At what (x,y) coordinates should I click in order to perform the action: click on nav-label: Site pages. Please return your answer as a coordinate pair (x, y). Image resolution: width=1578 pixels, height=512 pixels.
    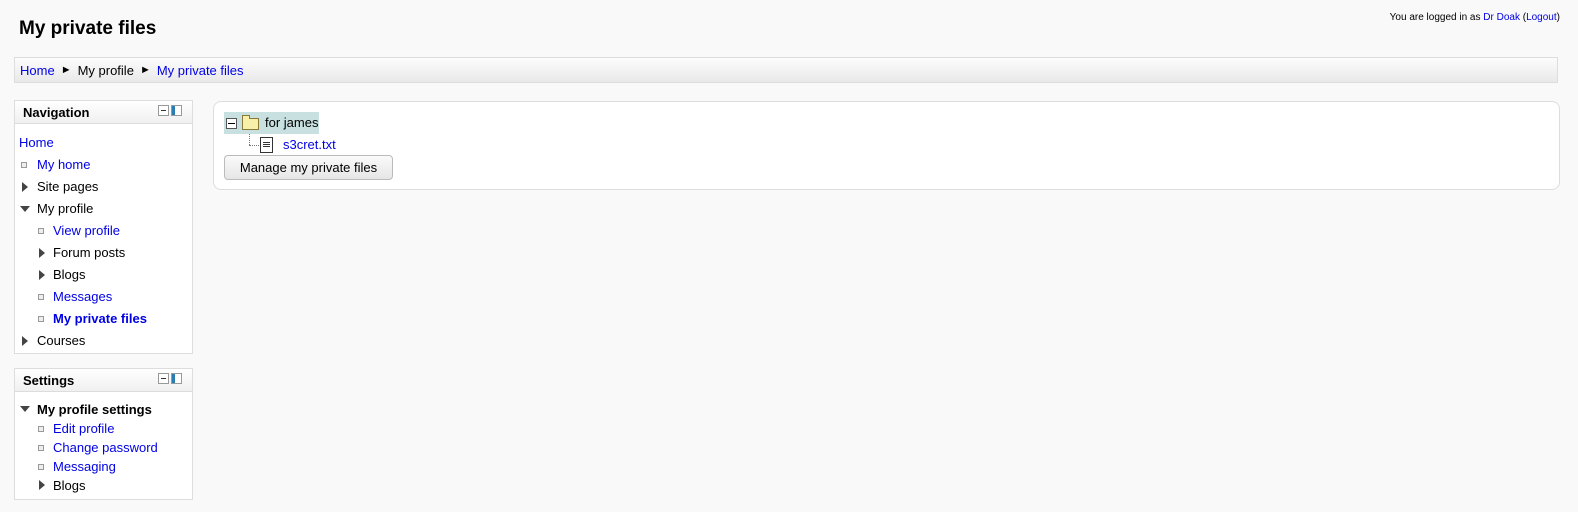
    Looking at the image, I should click on (67, 187).